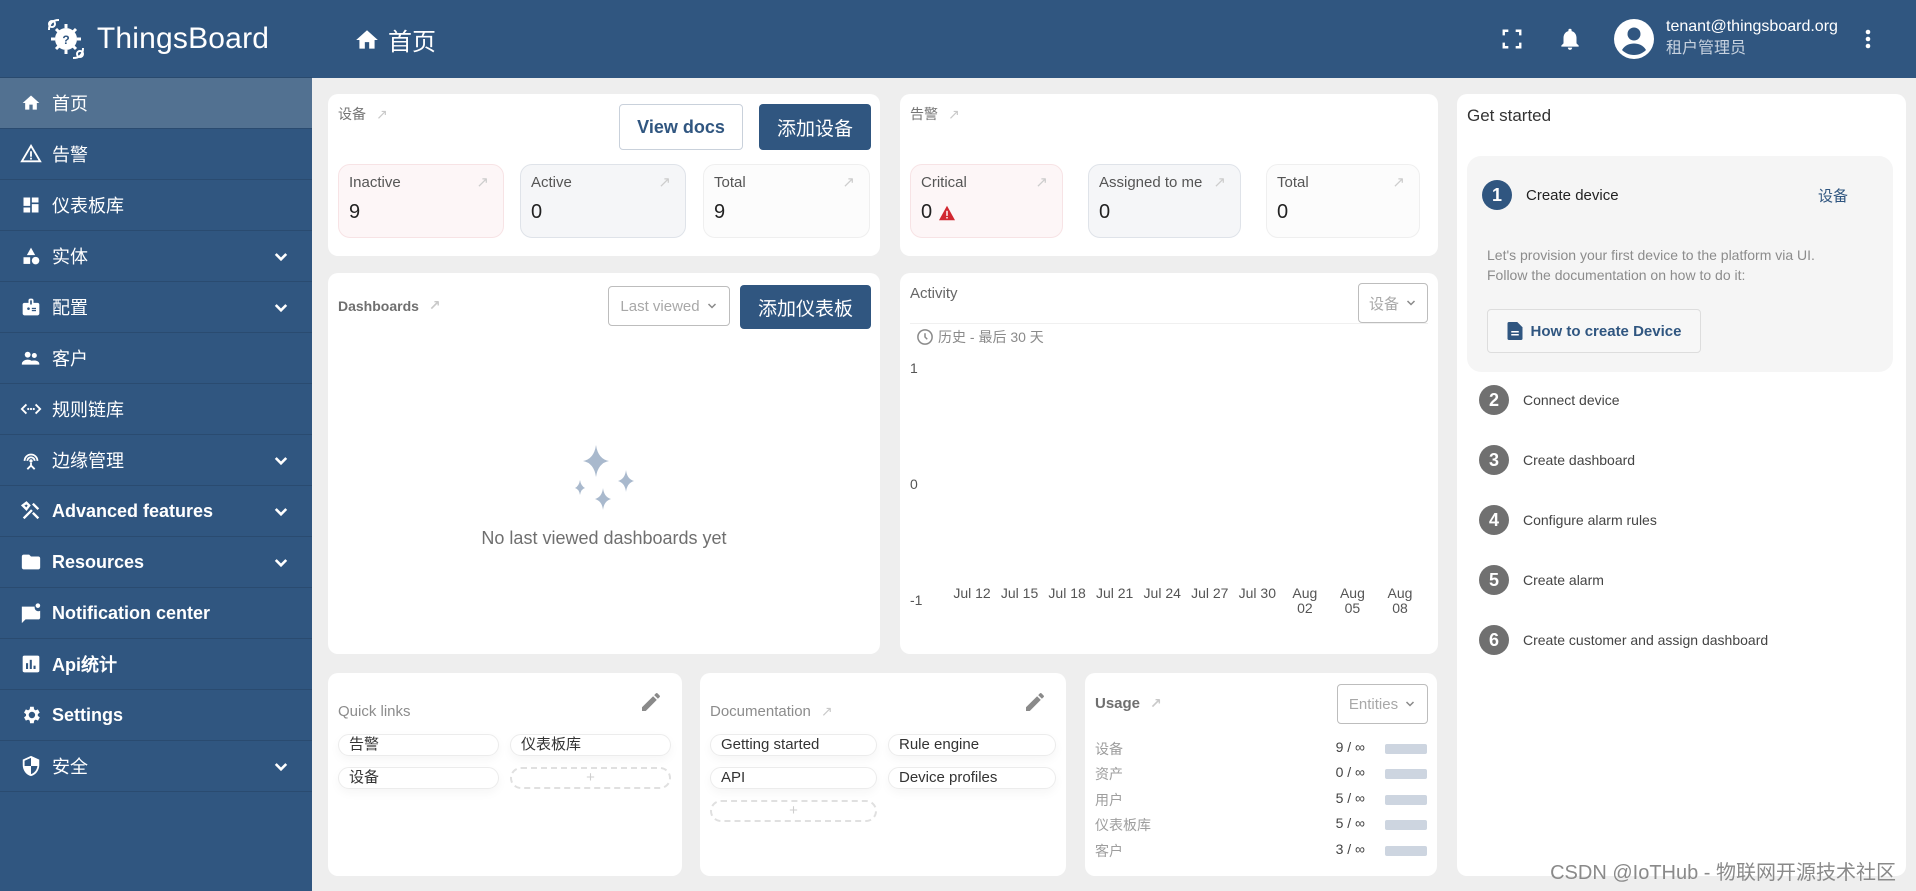 This screenshot has width=1916, height=891. Describe the element at coordinates (590, 745) in the screenshot. I see `quick-link-chip: 仪表板库` at that location.